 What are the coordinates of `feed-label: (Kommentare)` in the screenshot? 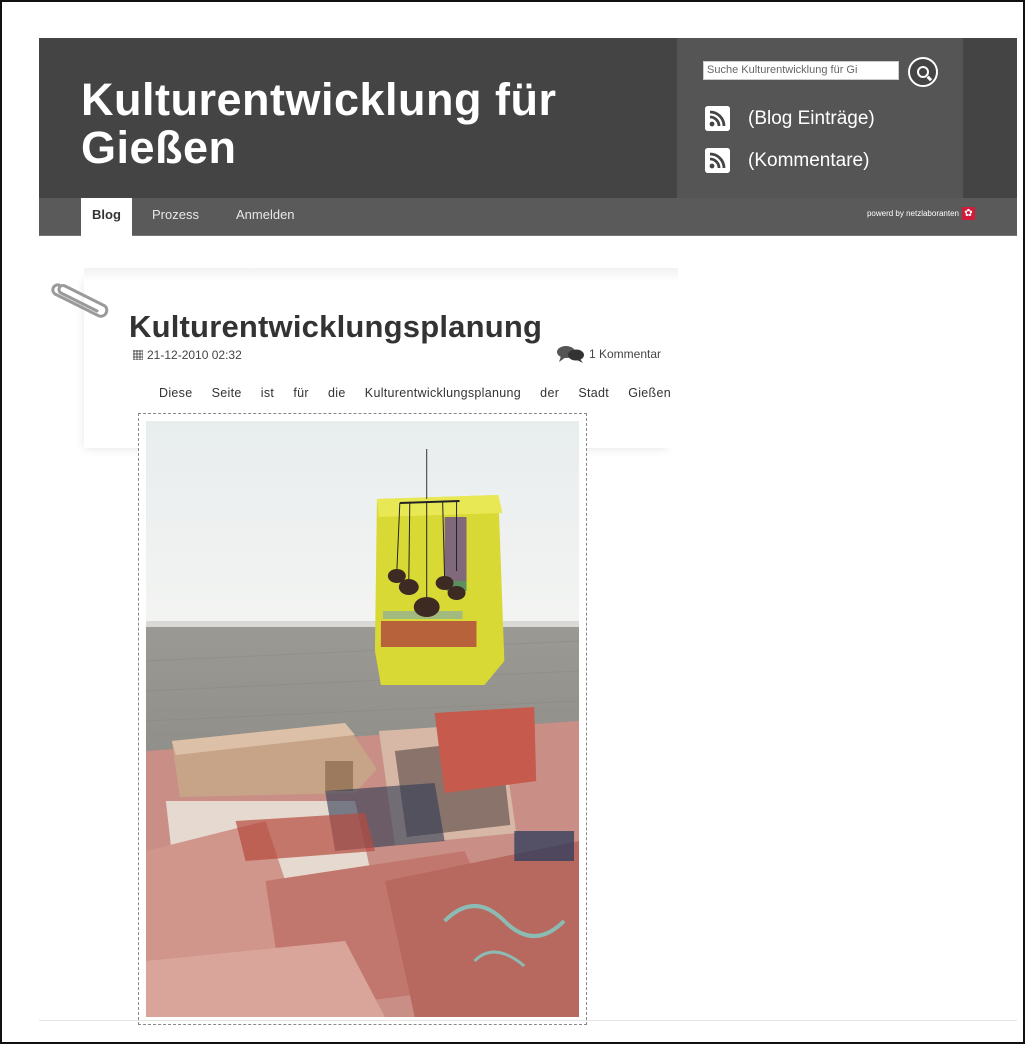 It's located at (809, 160).